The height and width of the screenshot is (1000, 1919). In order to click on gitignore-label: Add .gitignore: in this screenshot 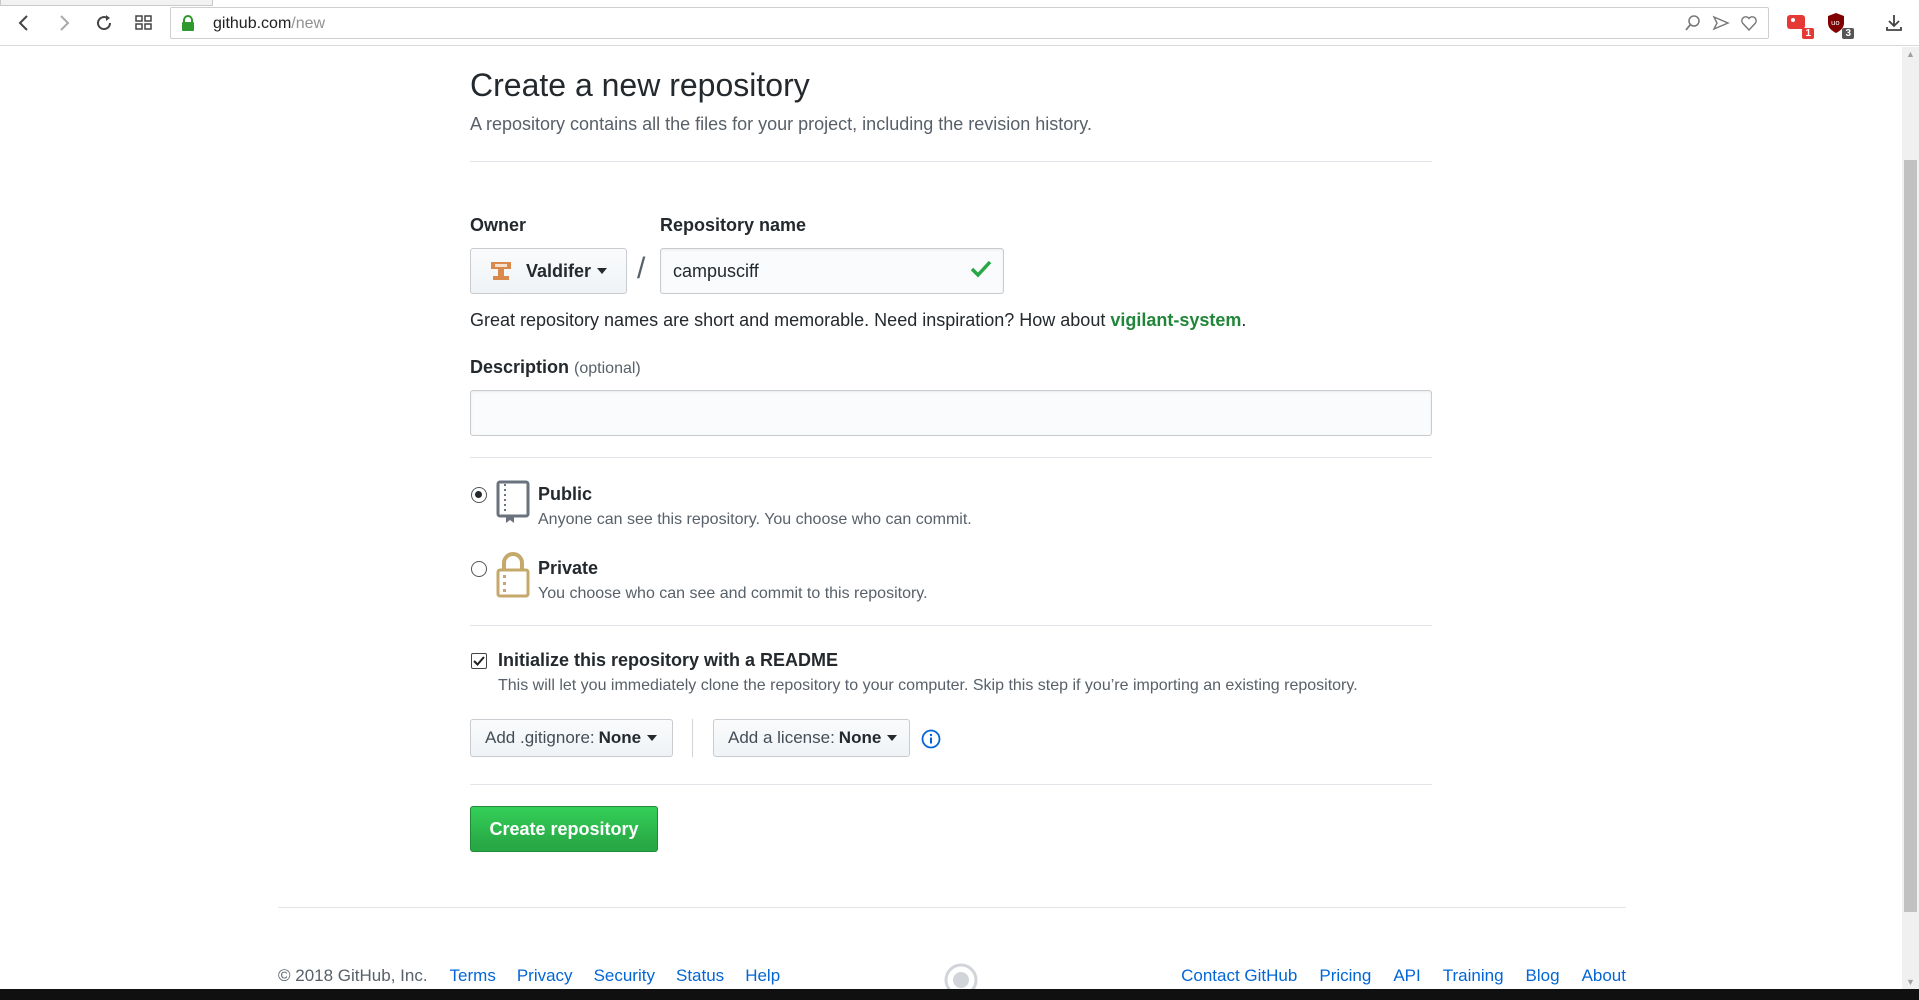, I will do `click(540, 737)`.